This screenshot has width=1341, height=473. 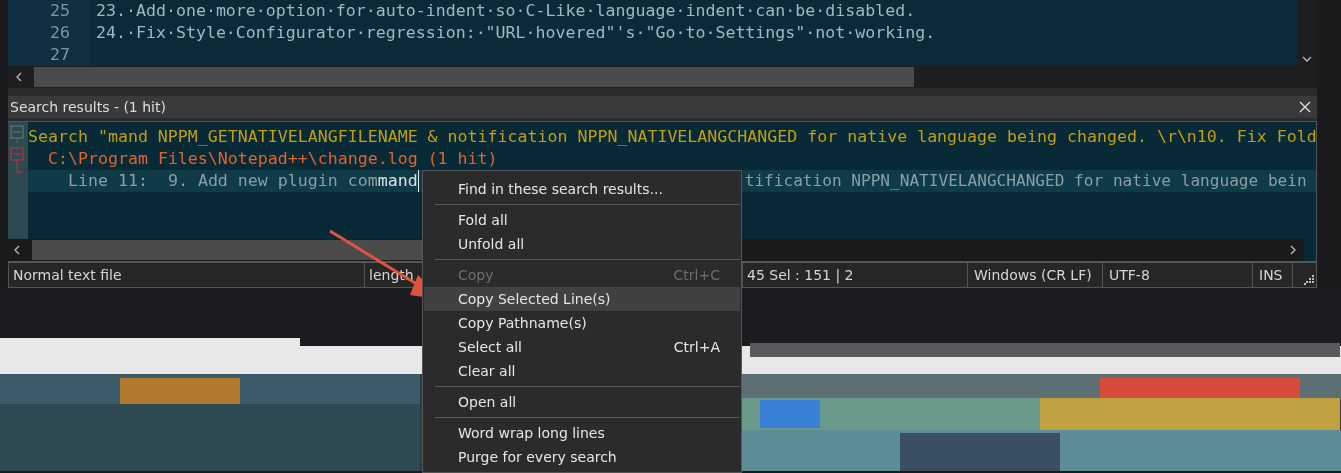 What do you see at coordinates (108, 181) in the screenshot?
I see `line-label: Line 11:` at bounding box center [108, 181].